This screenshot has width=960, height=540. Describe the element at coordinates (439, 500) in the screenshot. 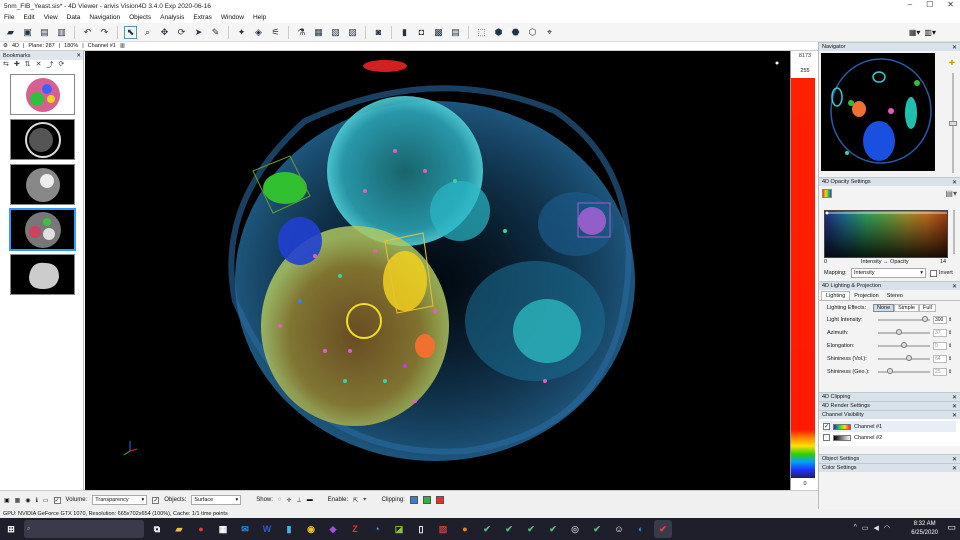

I see `clipping-red-button` at that location.